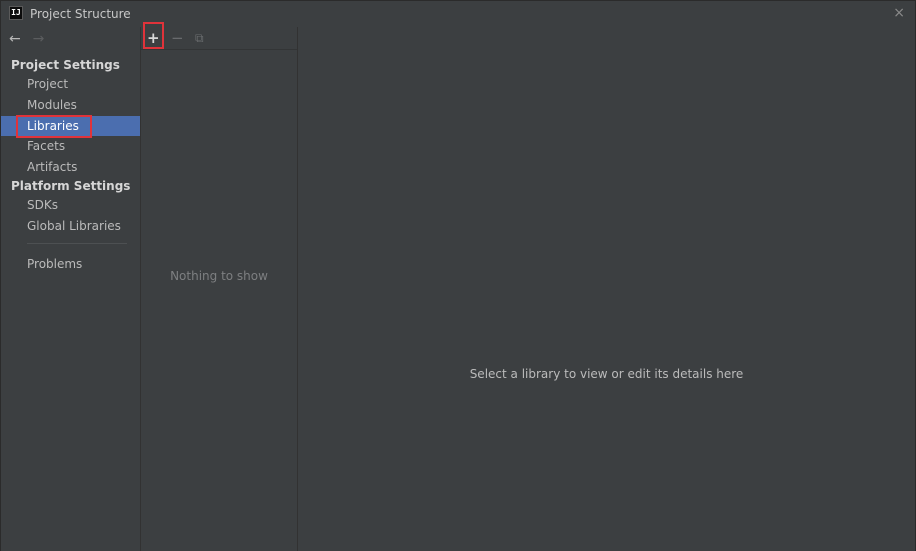  I want to click on empty-list-message: Nothing to show, so click(219, 276).